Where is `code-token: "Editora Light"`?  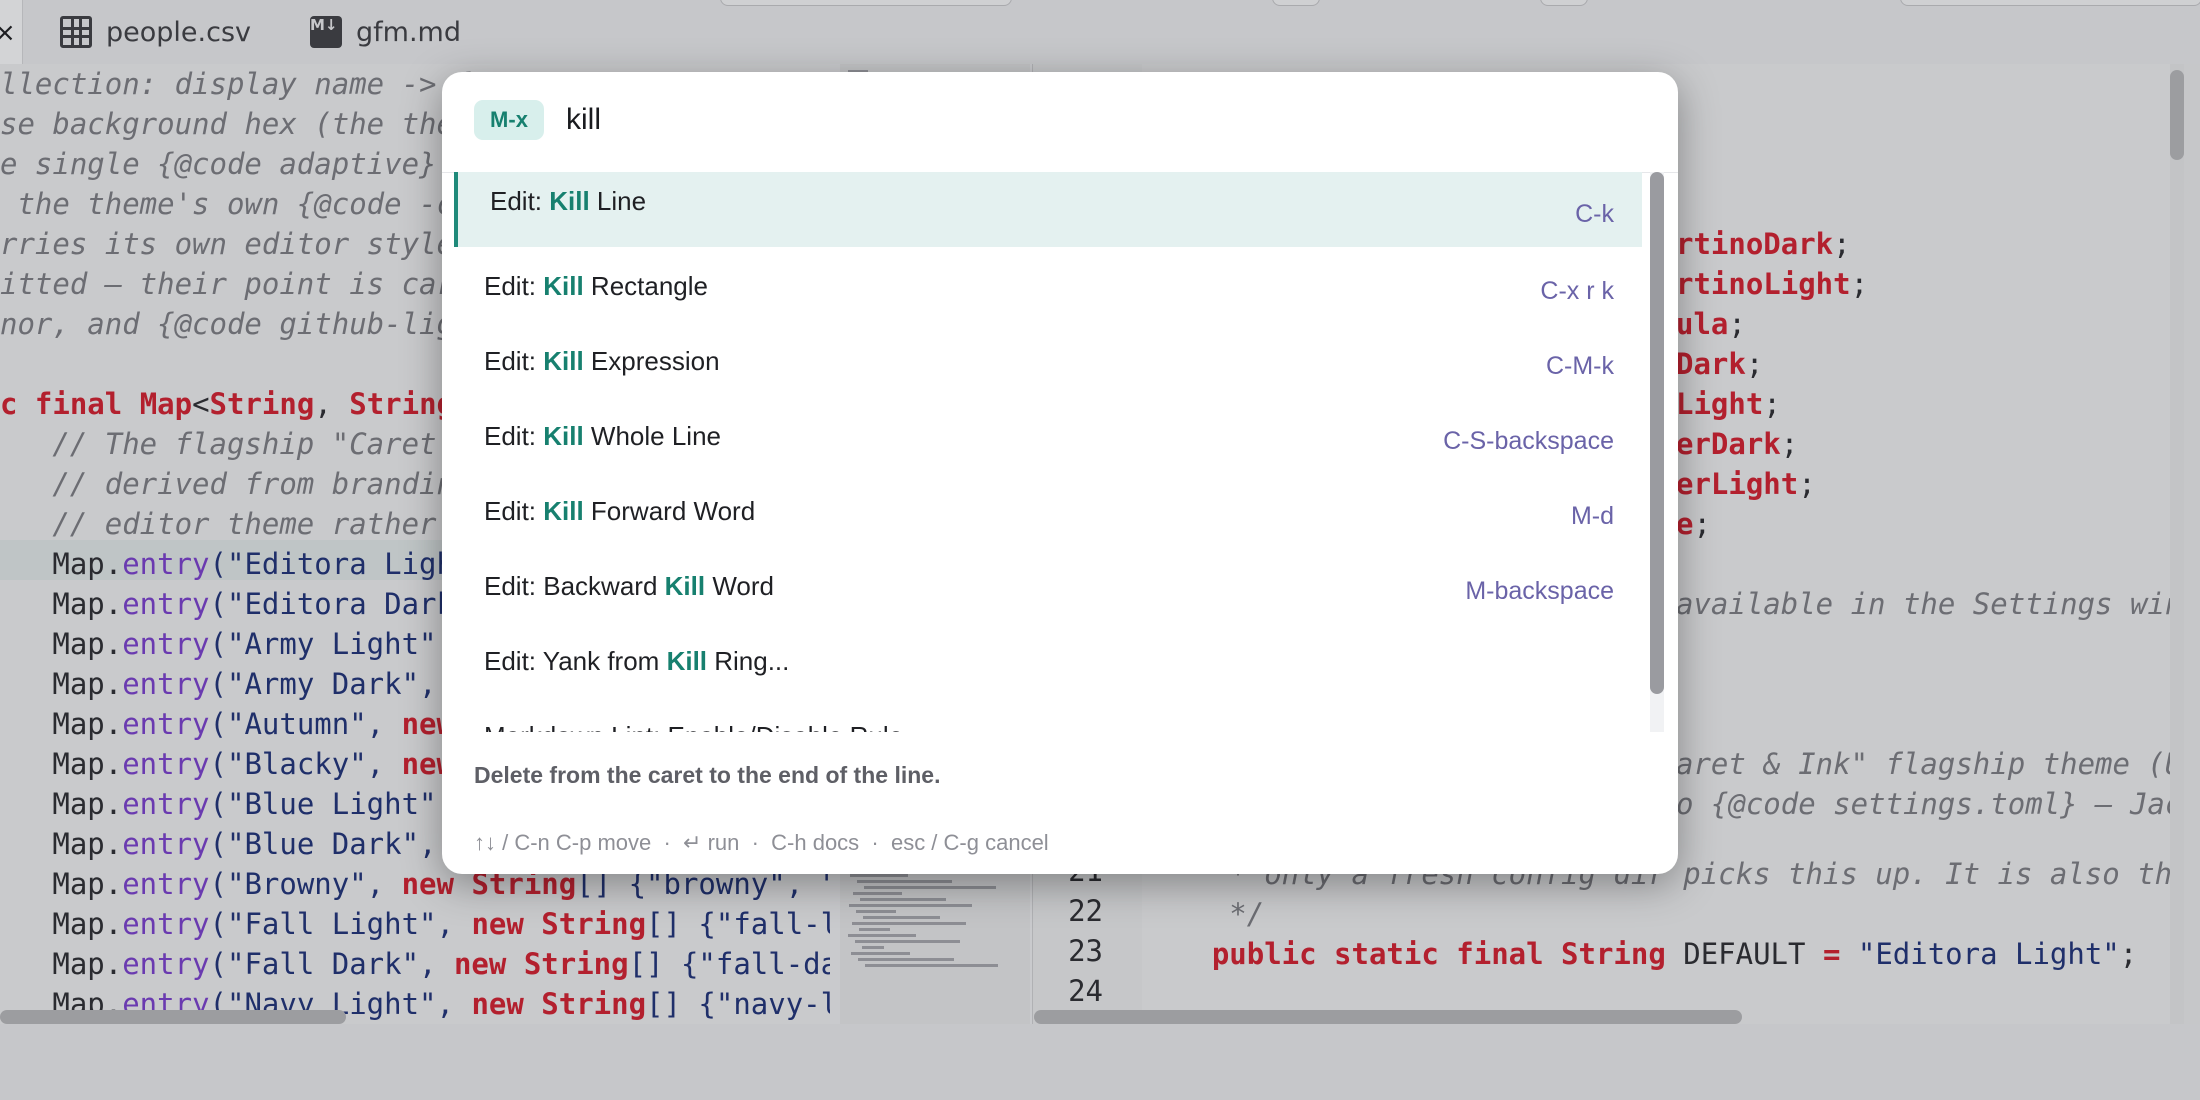 code-token: "Editora Light" is located at coordinates (1988, 954).